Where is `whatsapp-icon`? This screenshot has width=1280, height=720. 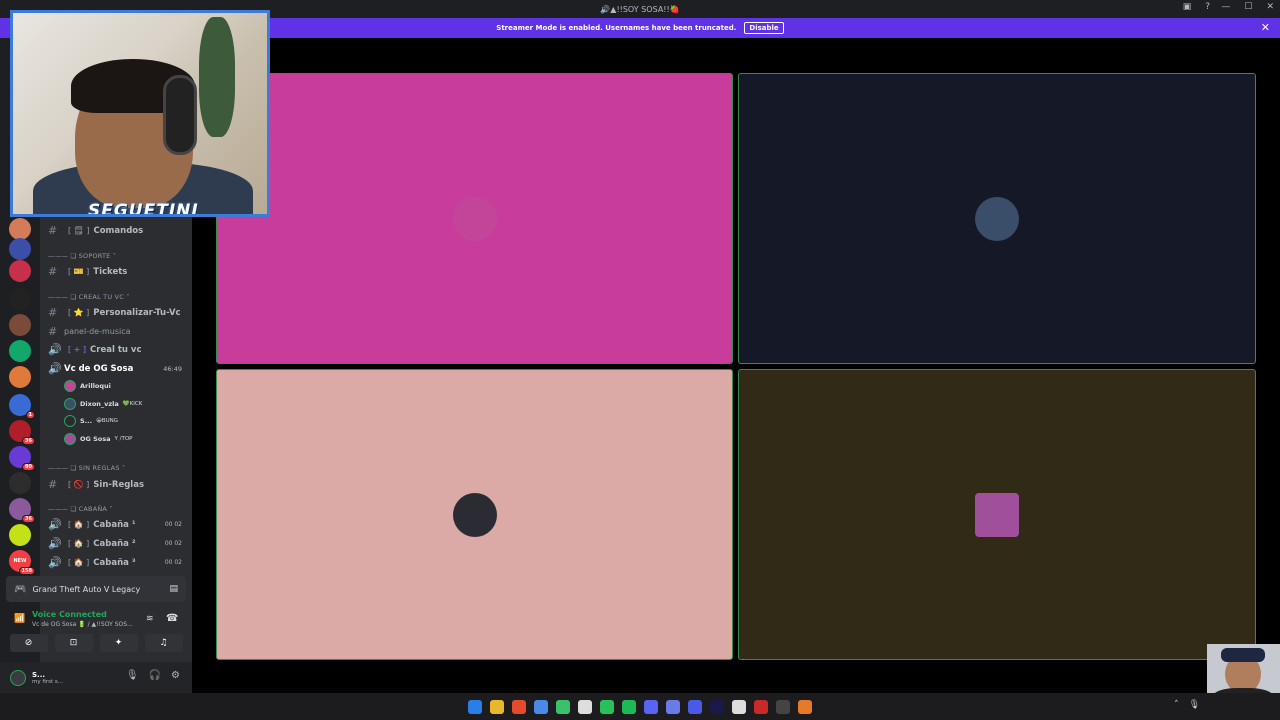 whatsapp-icon is located at coordinates (607, 706).